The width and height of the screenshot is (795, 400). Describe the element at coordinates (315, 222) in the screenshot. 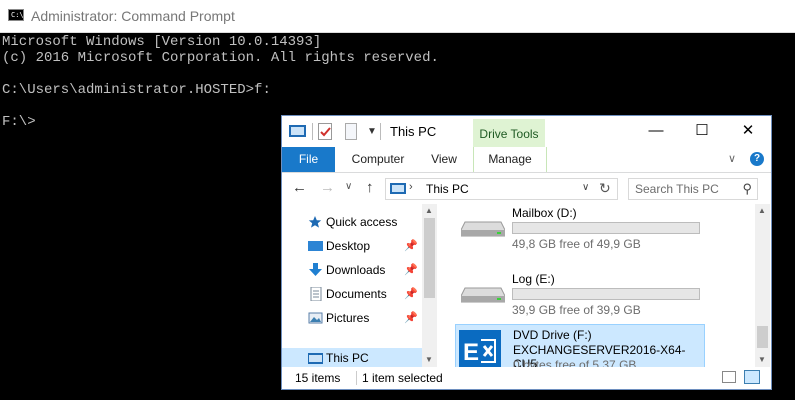

I see `star-icon` at that location.